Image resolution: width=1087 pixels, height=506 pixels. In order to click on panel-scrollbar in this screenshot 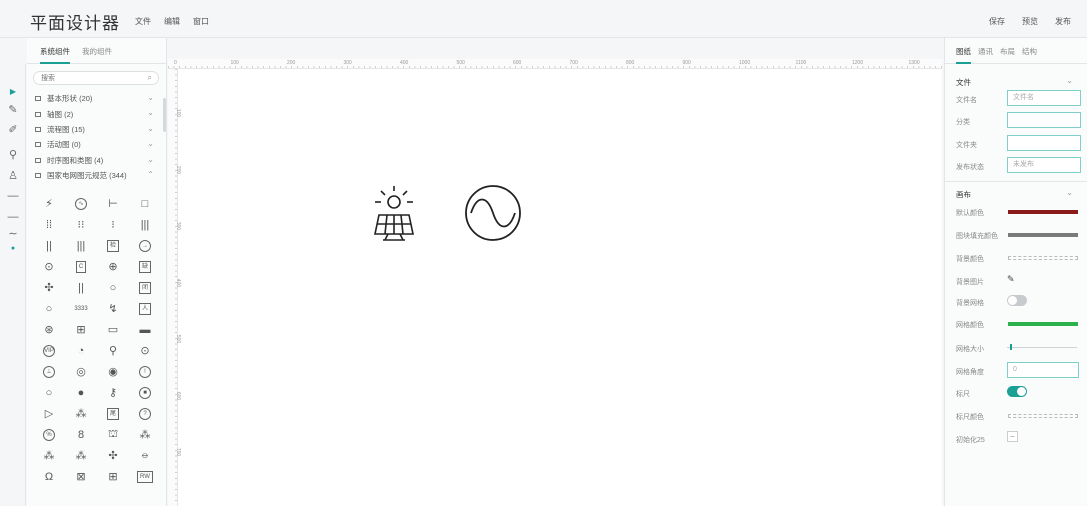, I will do `click(164, 115)`.